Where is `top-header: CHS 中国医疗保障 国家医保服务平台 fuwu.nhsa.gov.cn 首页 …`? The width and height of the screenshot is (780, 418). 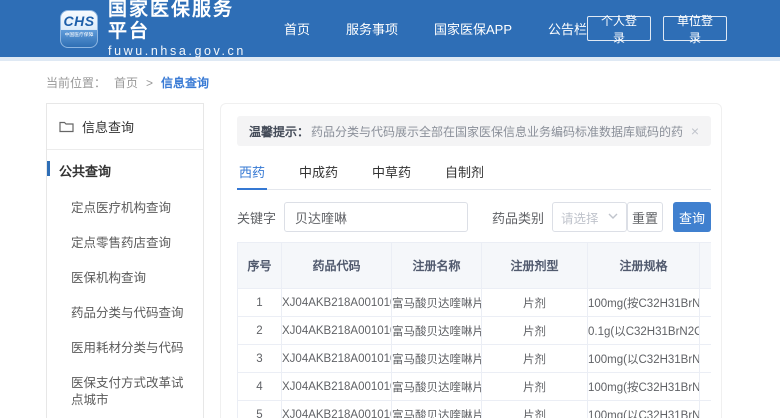 top-header: CHS 中国医疗保障 国家医保服务平台 fuwu.nhsa.gov.cn 首页 … is located at coordinates (390, 29).